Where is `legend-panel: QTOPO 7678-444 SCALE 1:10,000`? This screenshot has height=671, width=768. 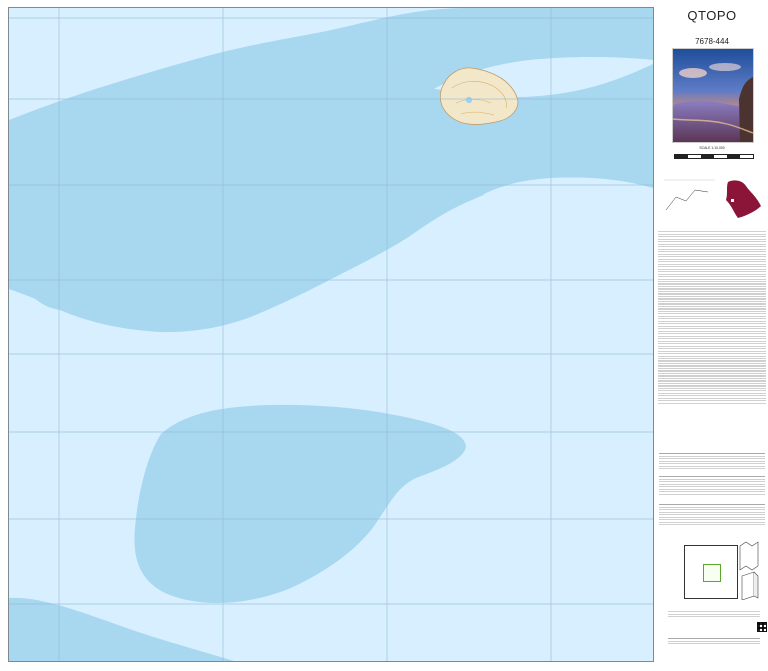
legend-panel: QTOPO 7678-444 SCALE 1:10,000 is located at coordinates (712, 335).